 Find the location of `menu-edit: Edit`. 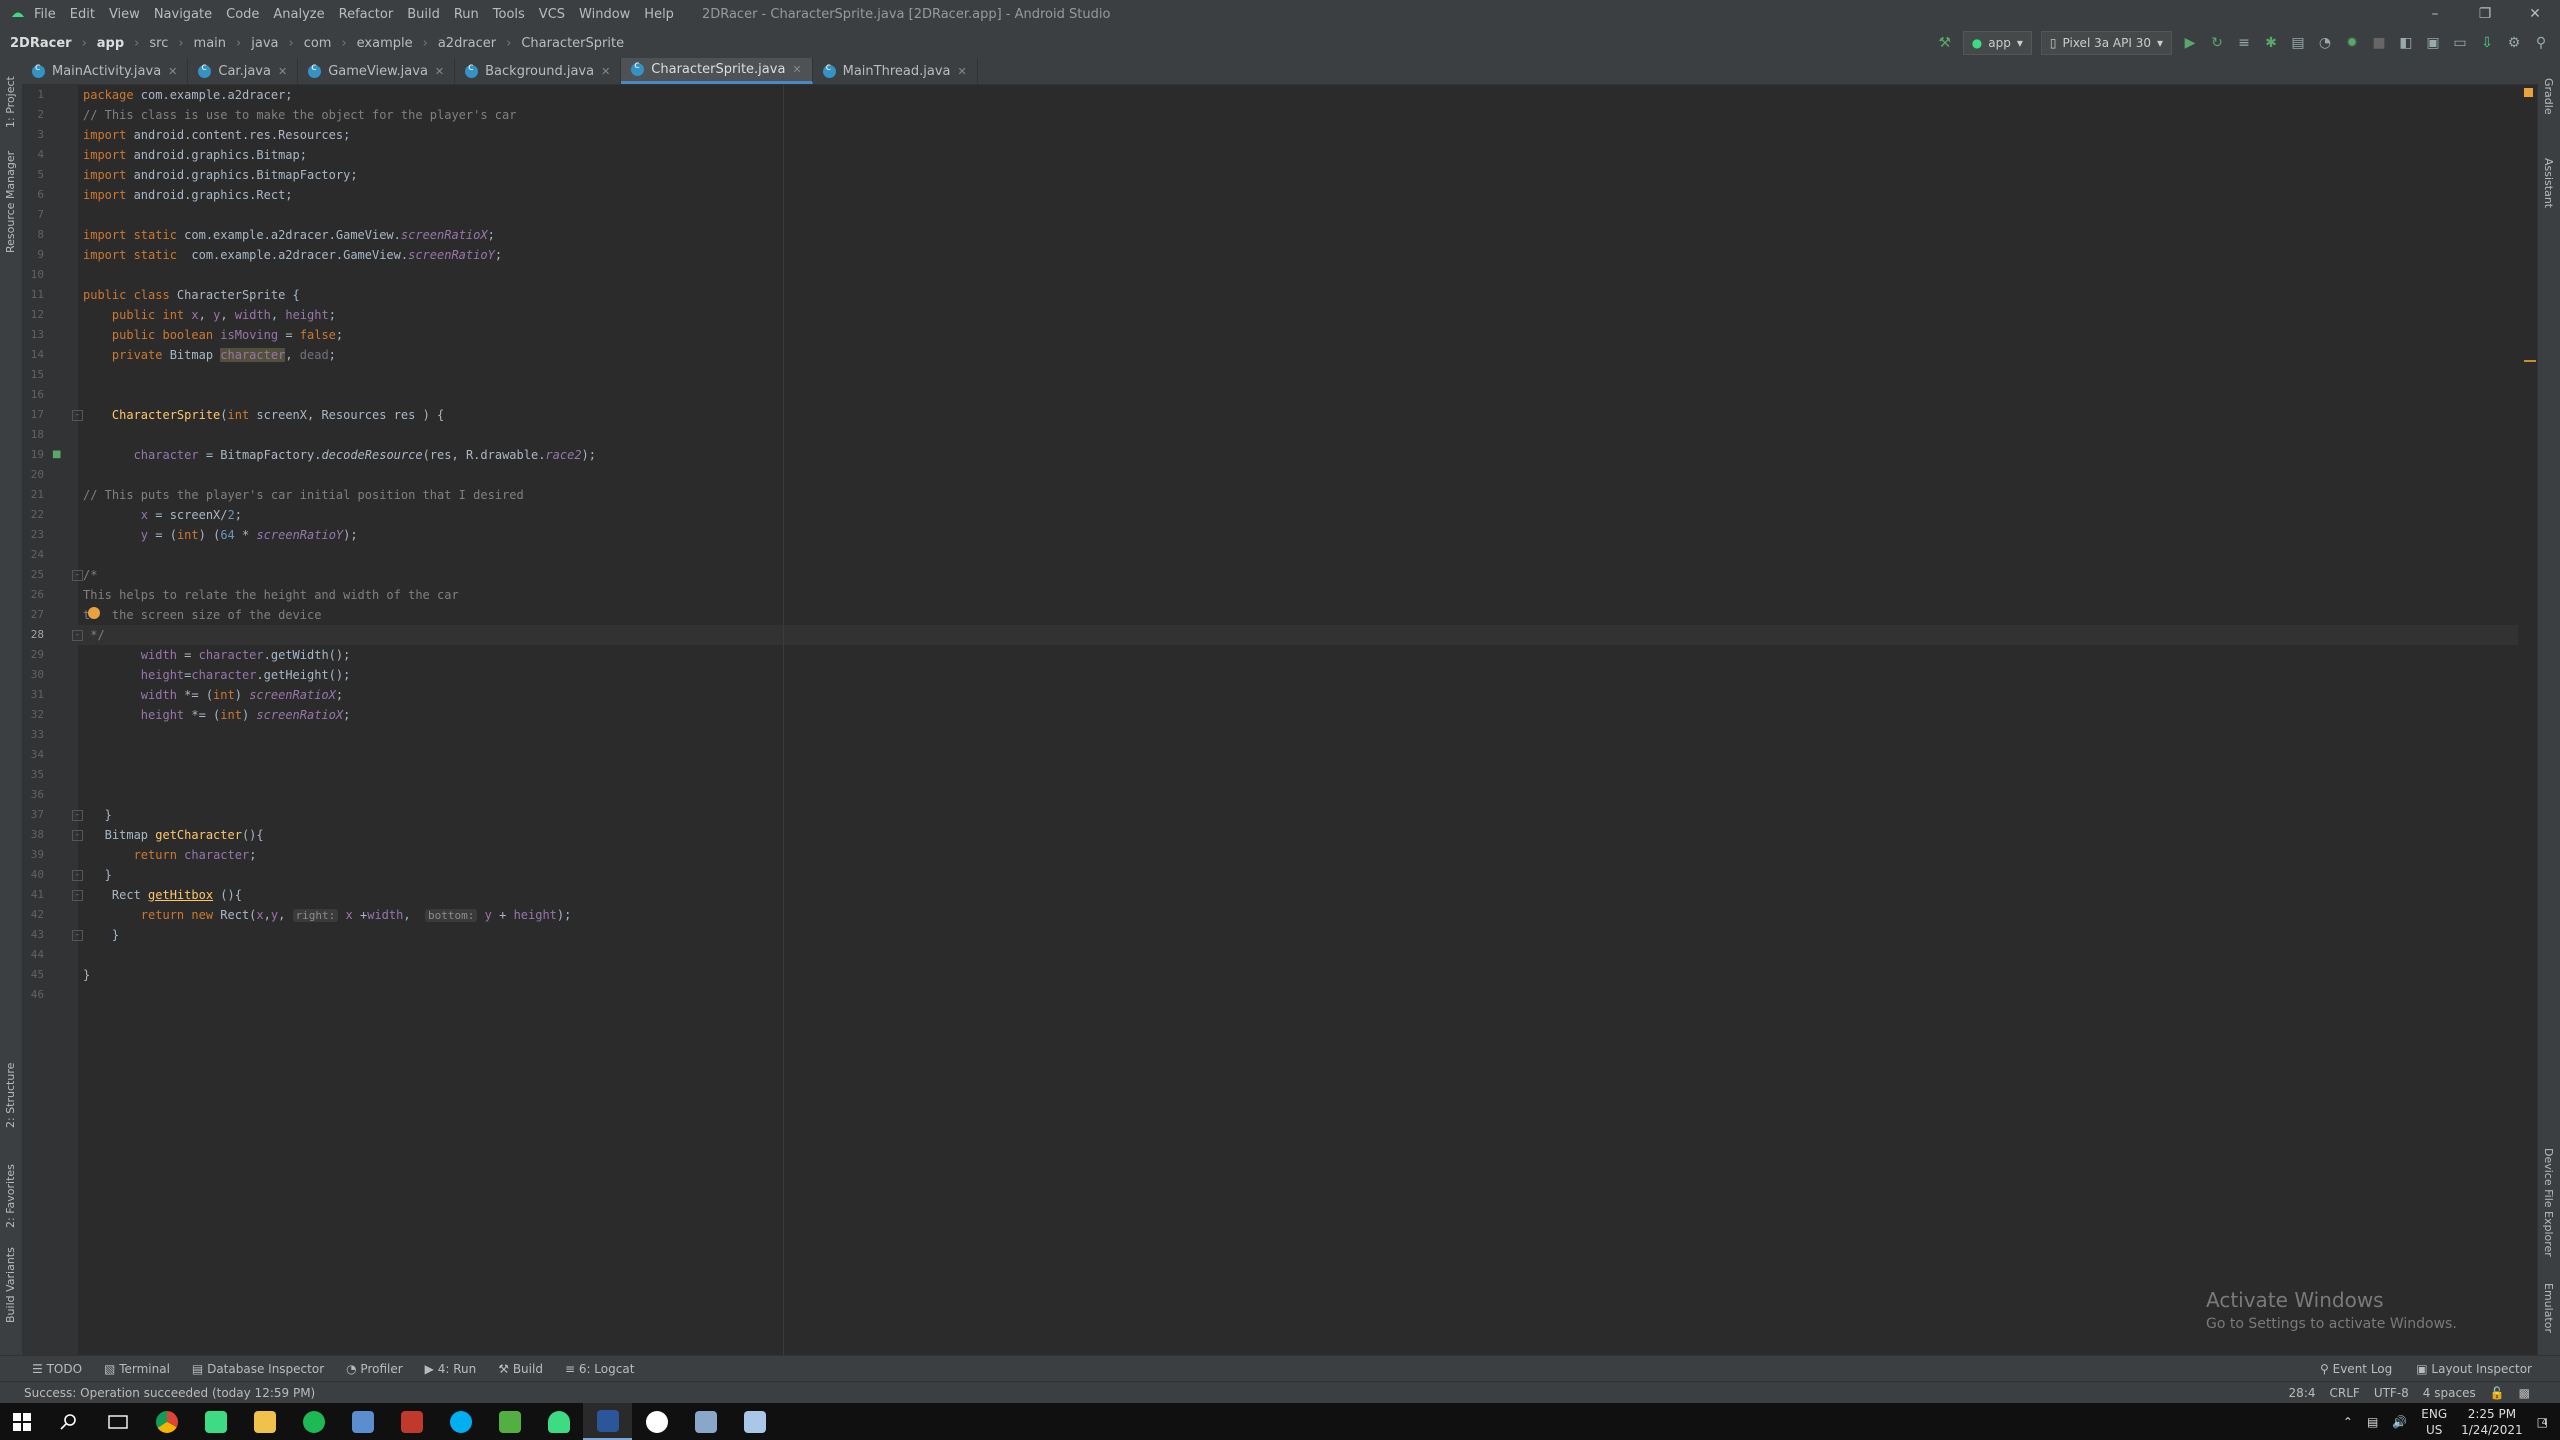

menu-edit: Edit is located at coordinates (82, 14).